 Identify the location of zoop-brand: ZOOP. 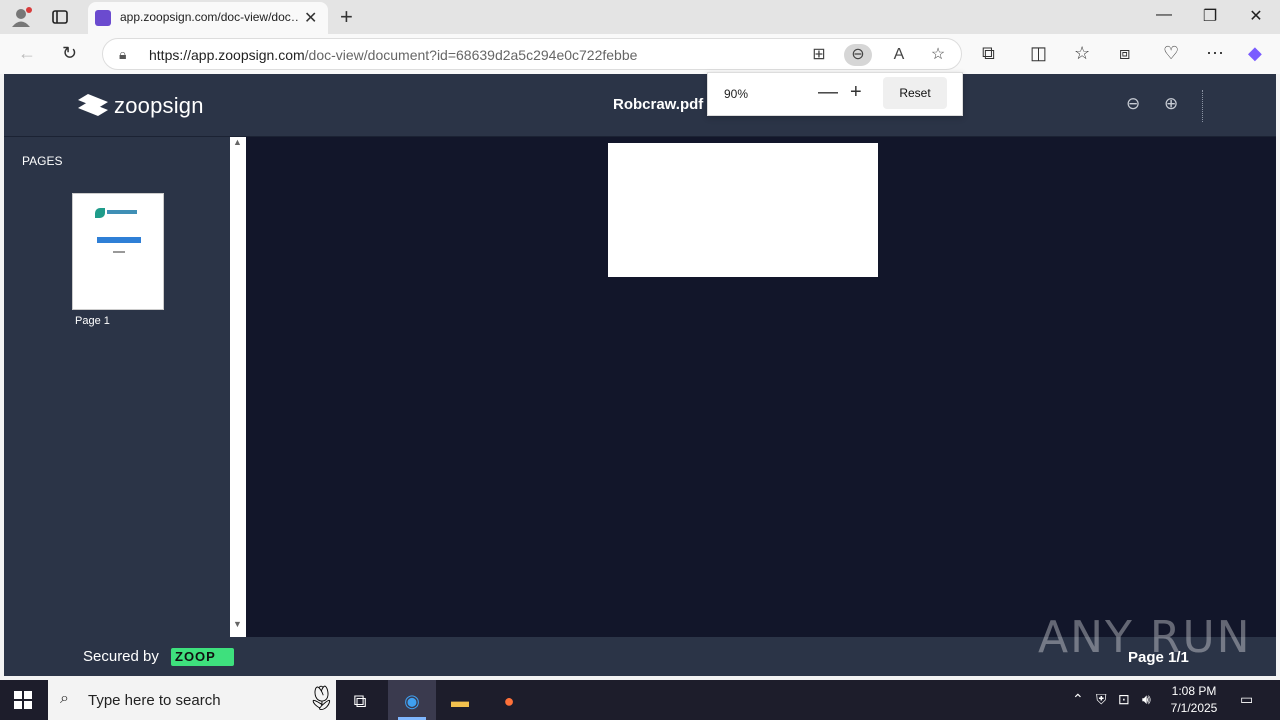
(195, 656).